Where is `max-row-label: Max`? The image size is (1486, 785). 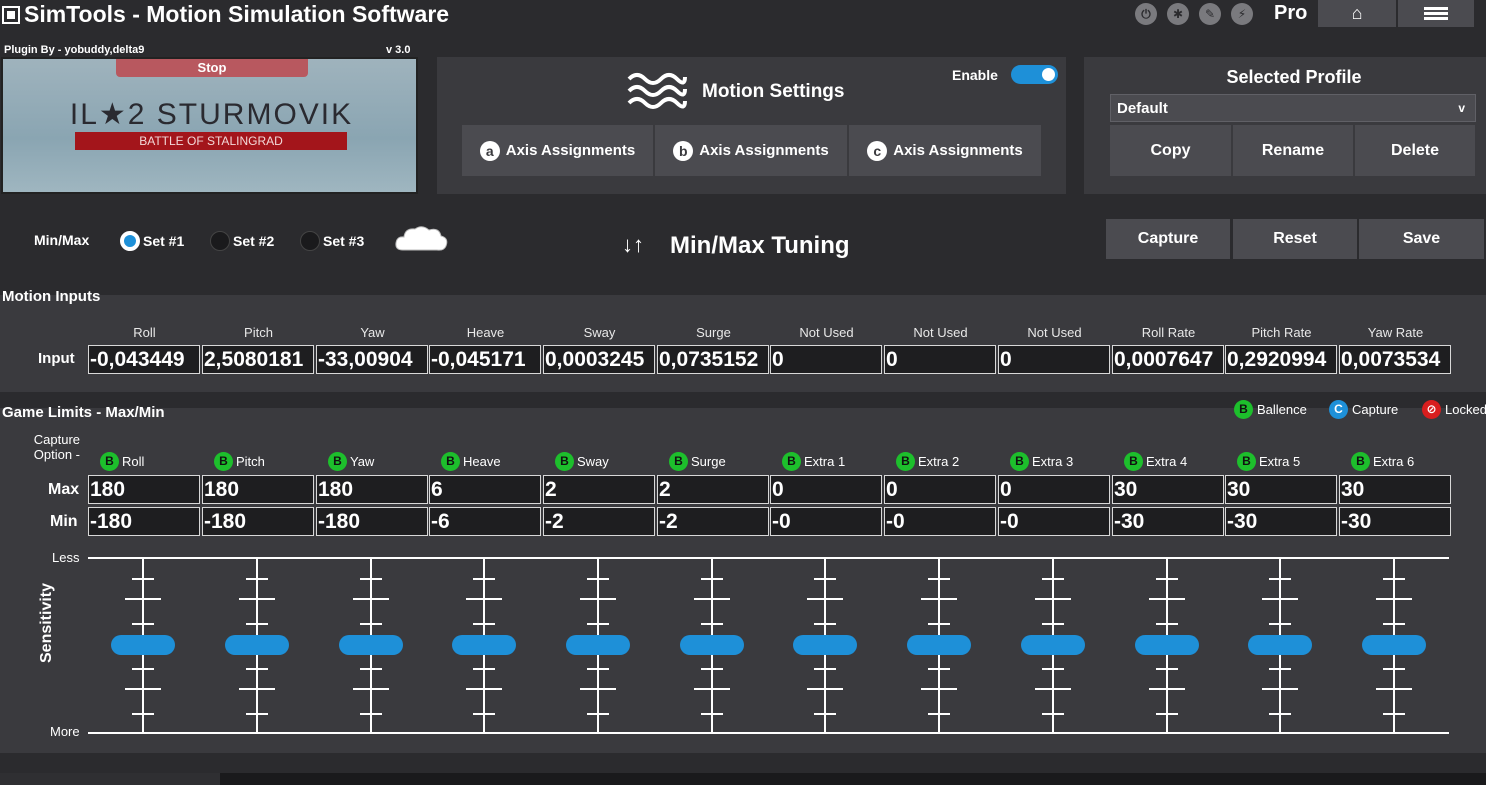 max-row-label: Max is located at coordinates (64, 489).